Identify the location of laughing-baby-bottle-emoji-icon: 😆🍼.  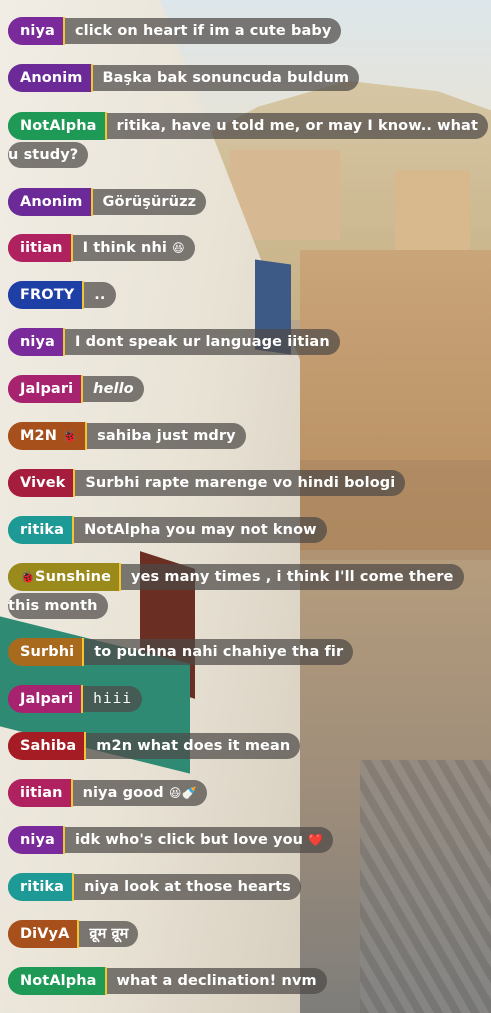
(182, 793).